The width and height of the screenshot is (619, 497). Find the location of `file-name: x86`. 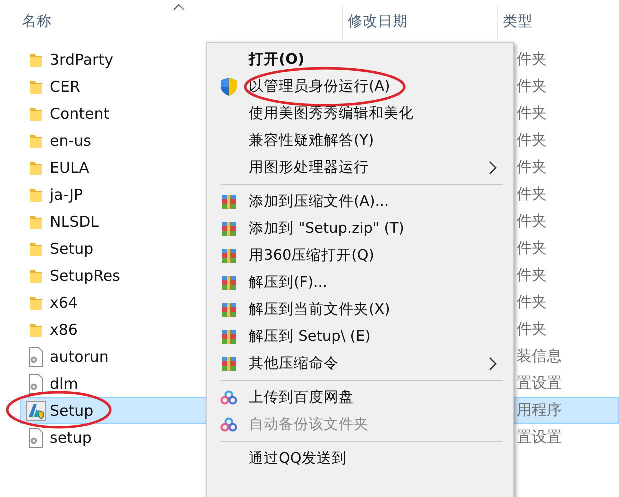

file-name: x86 is located at coordinates (64, 329).